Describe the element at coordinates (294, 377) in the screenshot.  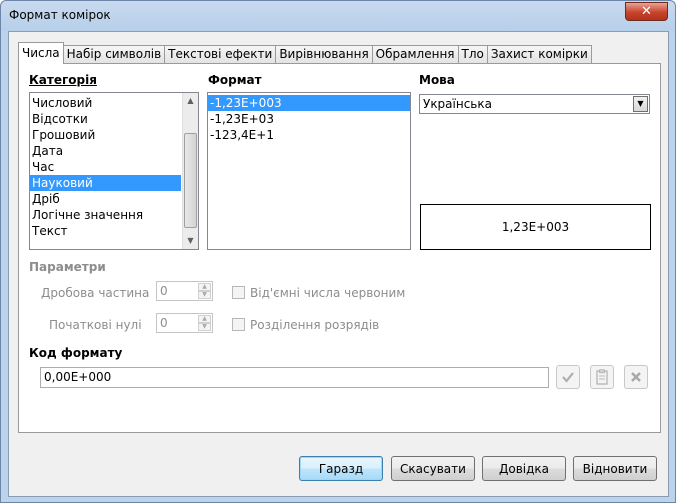
I see `format-code-input: 0,00E+000` at that location.